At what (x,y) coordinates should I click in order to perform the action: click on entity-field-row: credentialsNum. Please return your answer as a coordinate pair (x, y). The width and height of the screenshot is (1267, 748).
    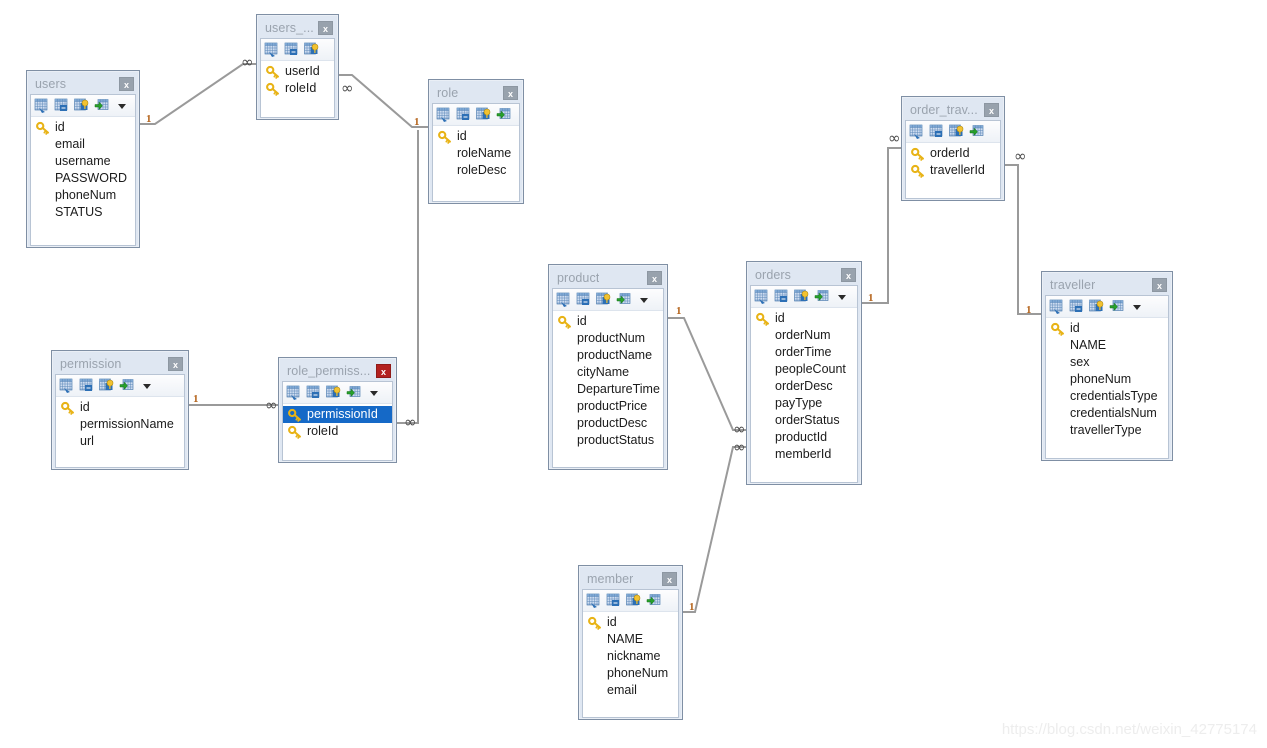
    Looking at the image, I should click on (1107, 413).